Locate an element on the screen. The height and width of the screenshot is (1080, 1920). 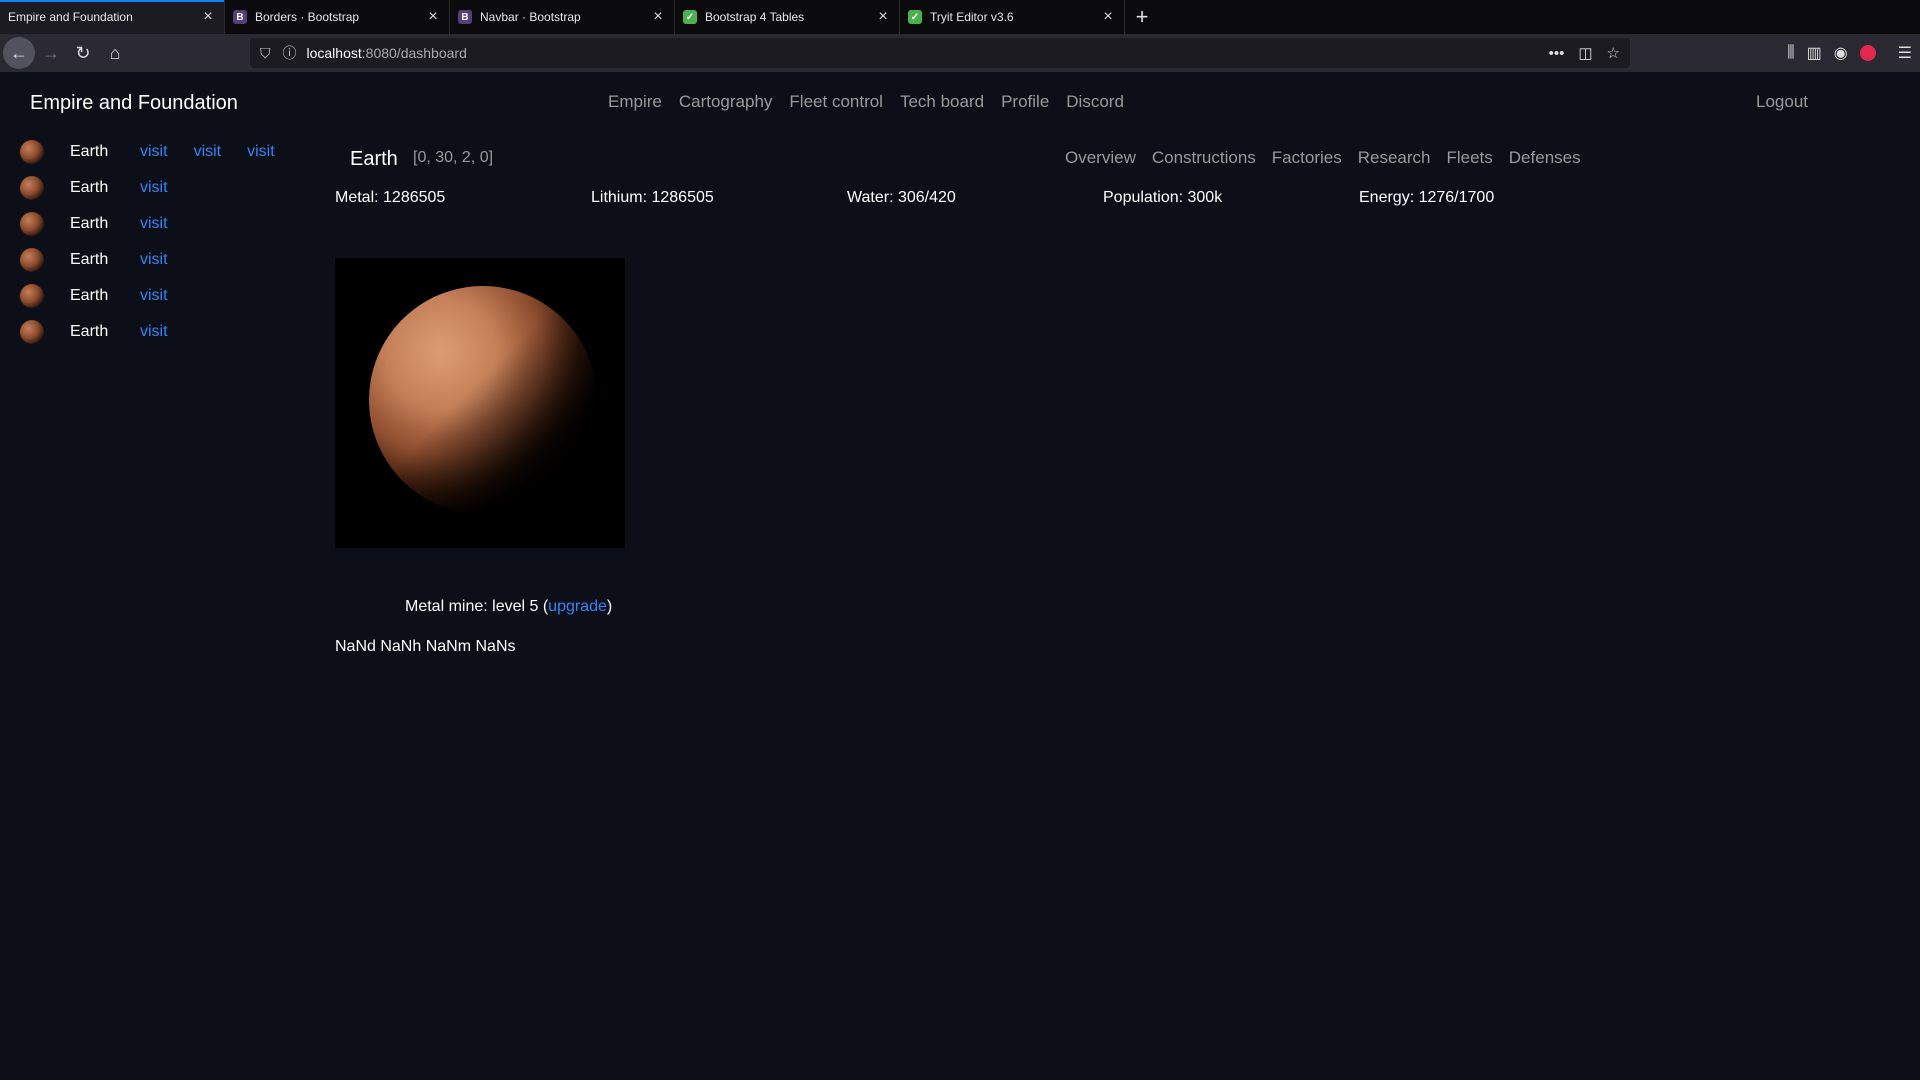
menu-icon: ☰ is located at coordinates (1905, 53).